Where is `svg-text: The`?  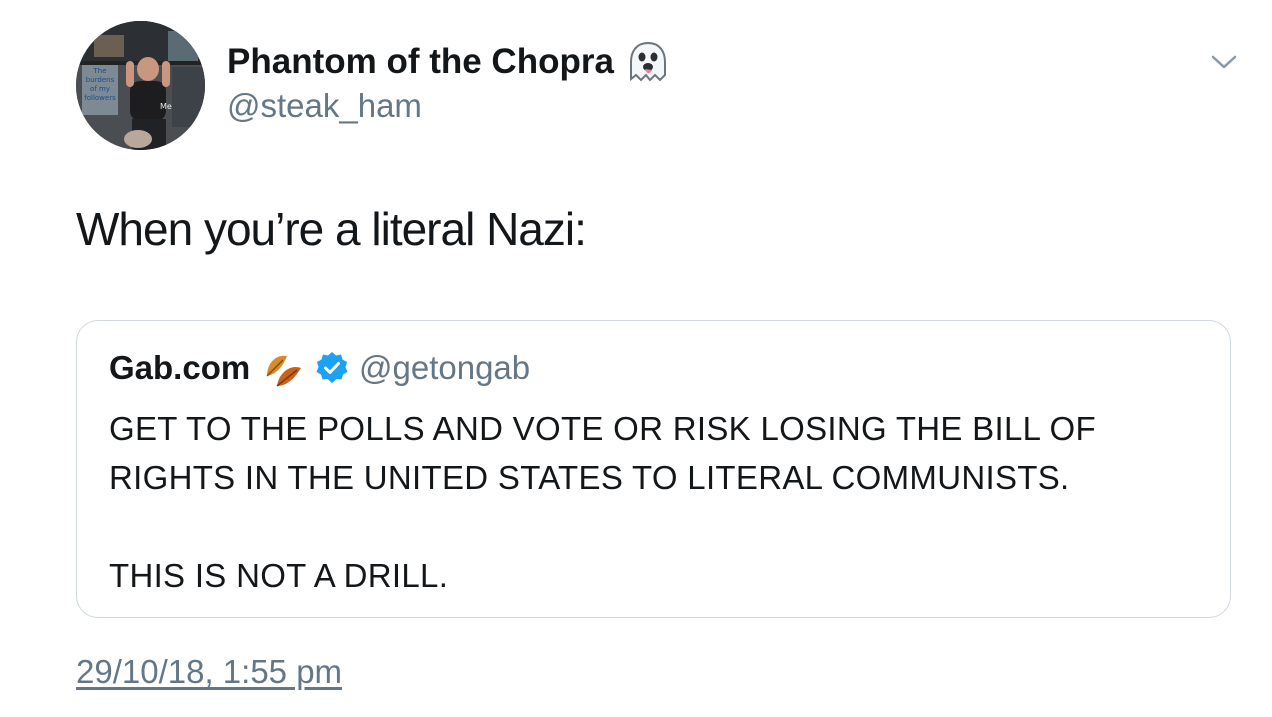 svg-text: The is located at coordinates (99, 71).